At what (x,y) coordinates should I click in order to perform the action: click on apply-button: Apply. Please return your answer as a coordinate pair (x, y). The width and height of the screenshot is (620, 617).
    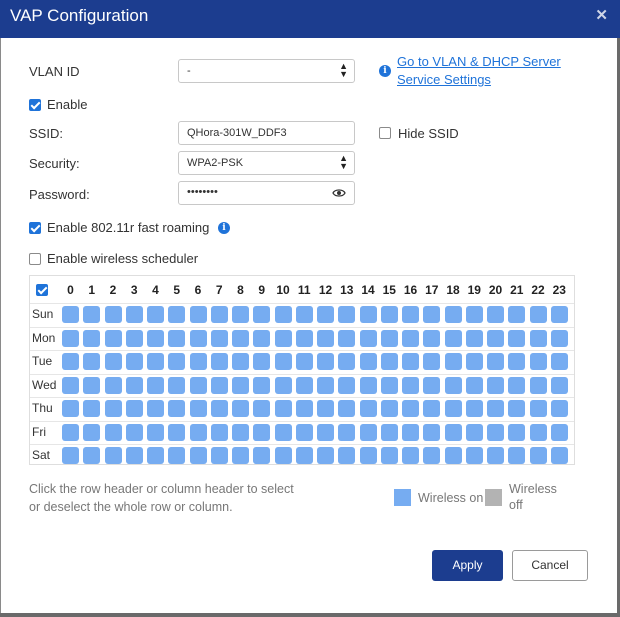
    Looking at the image, I should click on (467, 565).